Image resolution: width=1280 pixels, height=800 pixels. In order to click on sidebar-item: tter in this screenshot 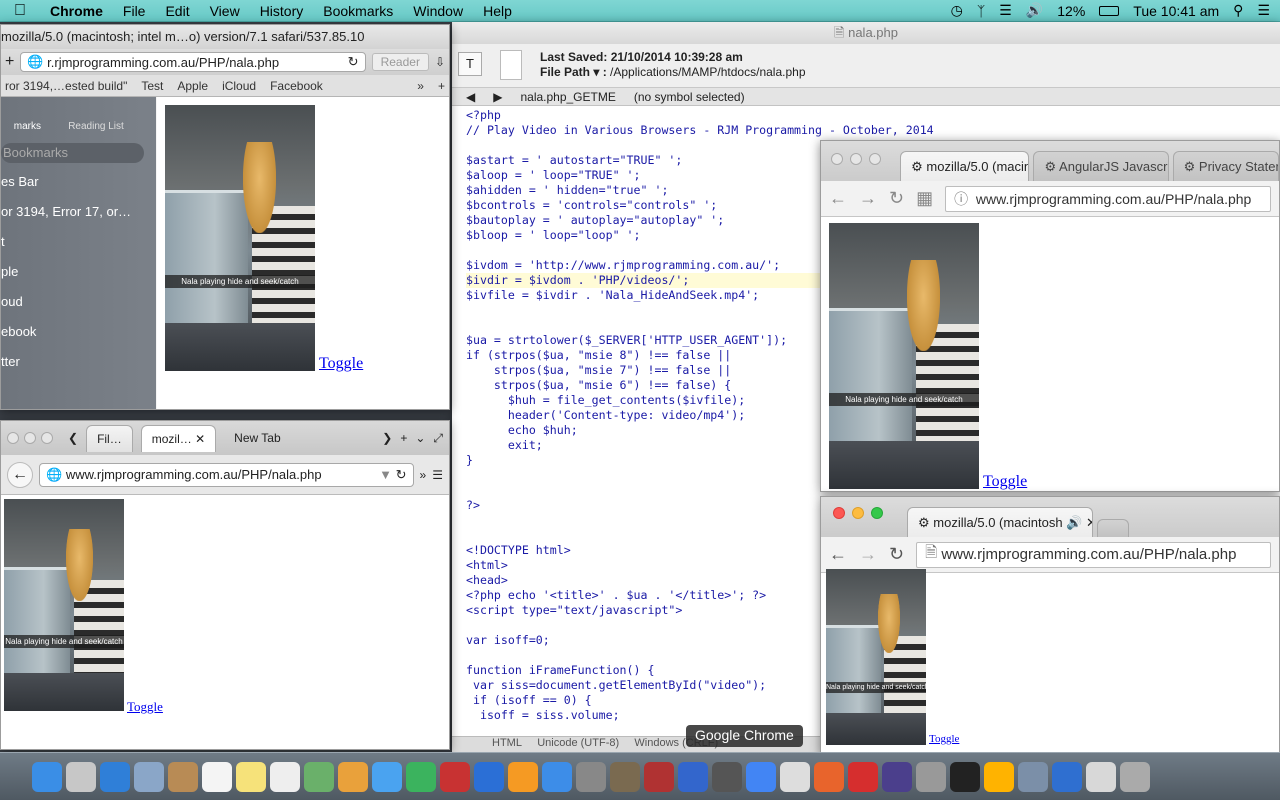, I will do `click(78, 362)`.